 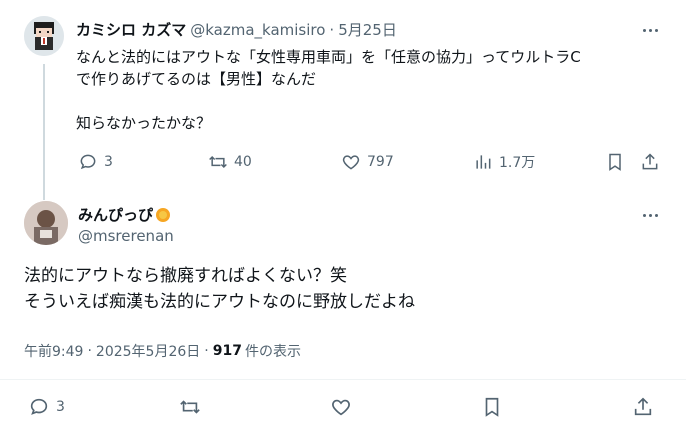 I want to click on tweet-text-line: なんと法的にはアウトな「女性専用車両」を「任意の協力」ってウルトラC, so click(x=328, y=57).